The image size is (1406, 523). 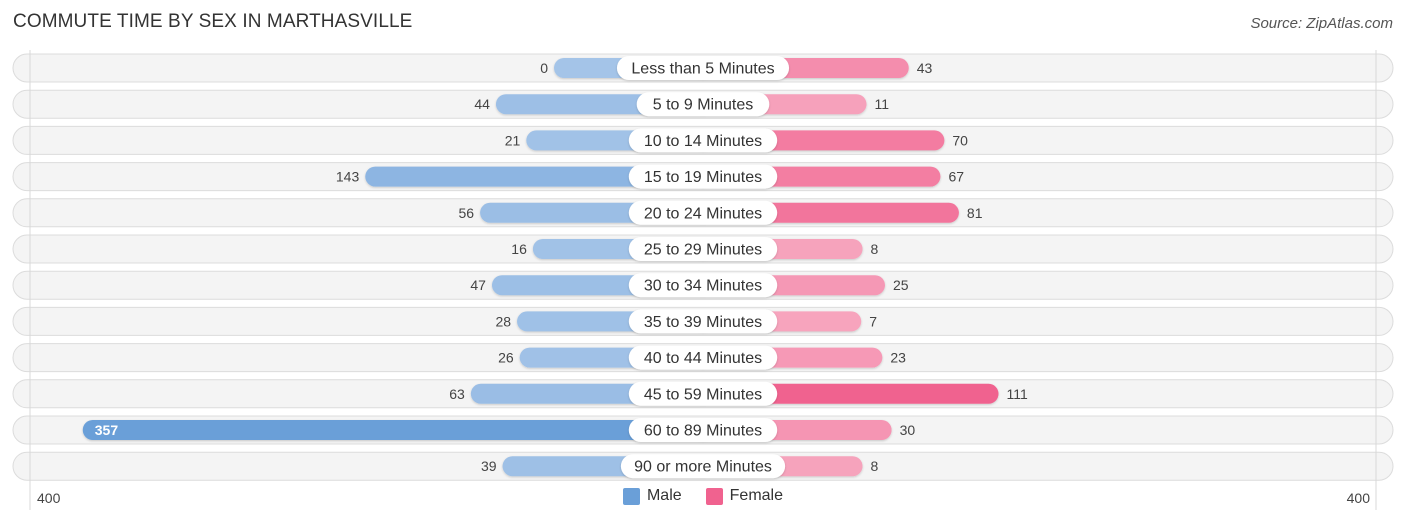 I want to click on value-label-female: 67, so click(x=956, y=177).